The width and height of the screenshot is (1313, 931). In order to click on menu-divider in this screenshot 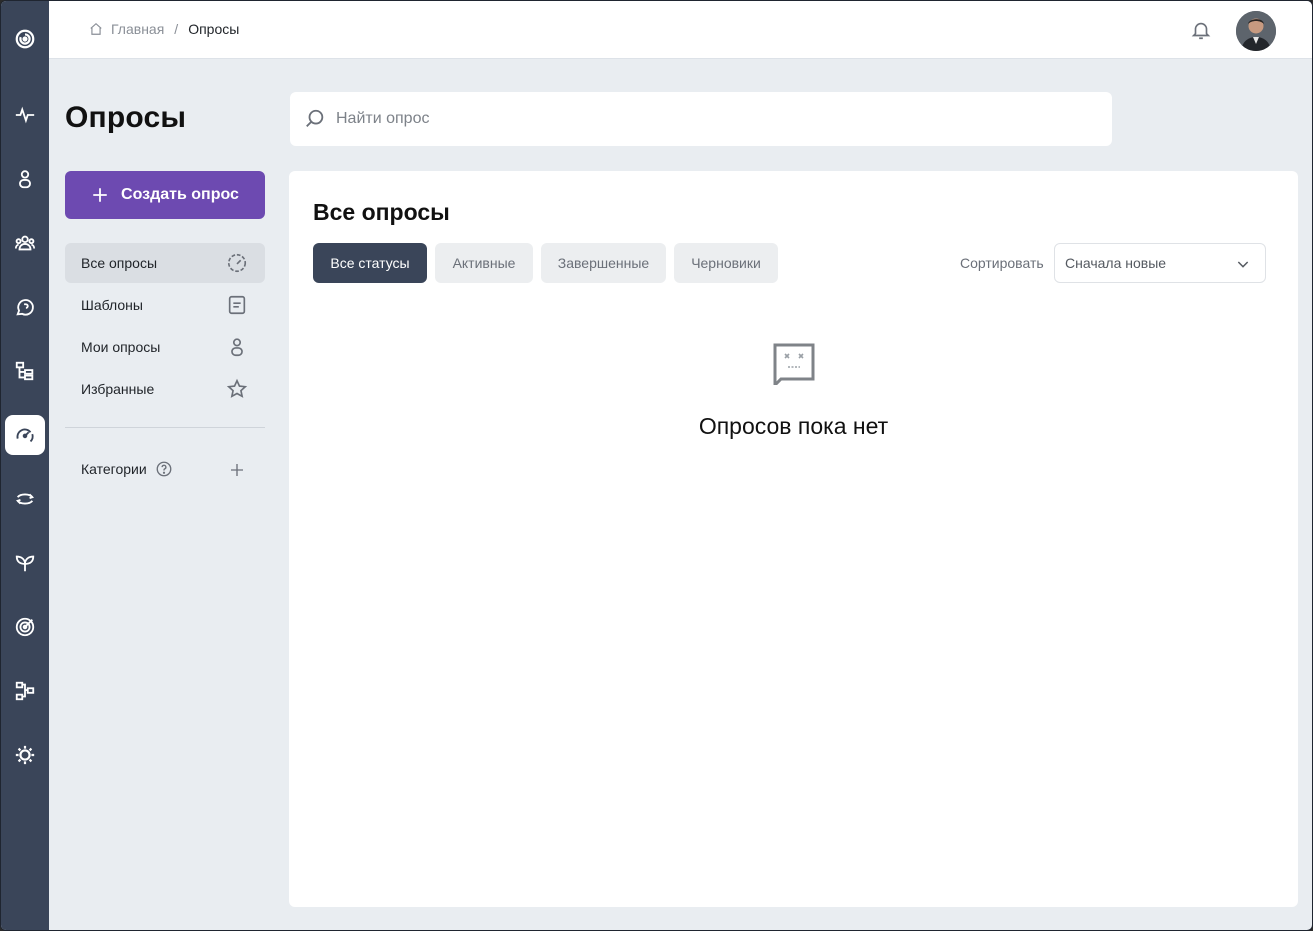, I will do `click(165, 427)`.